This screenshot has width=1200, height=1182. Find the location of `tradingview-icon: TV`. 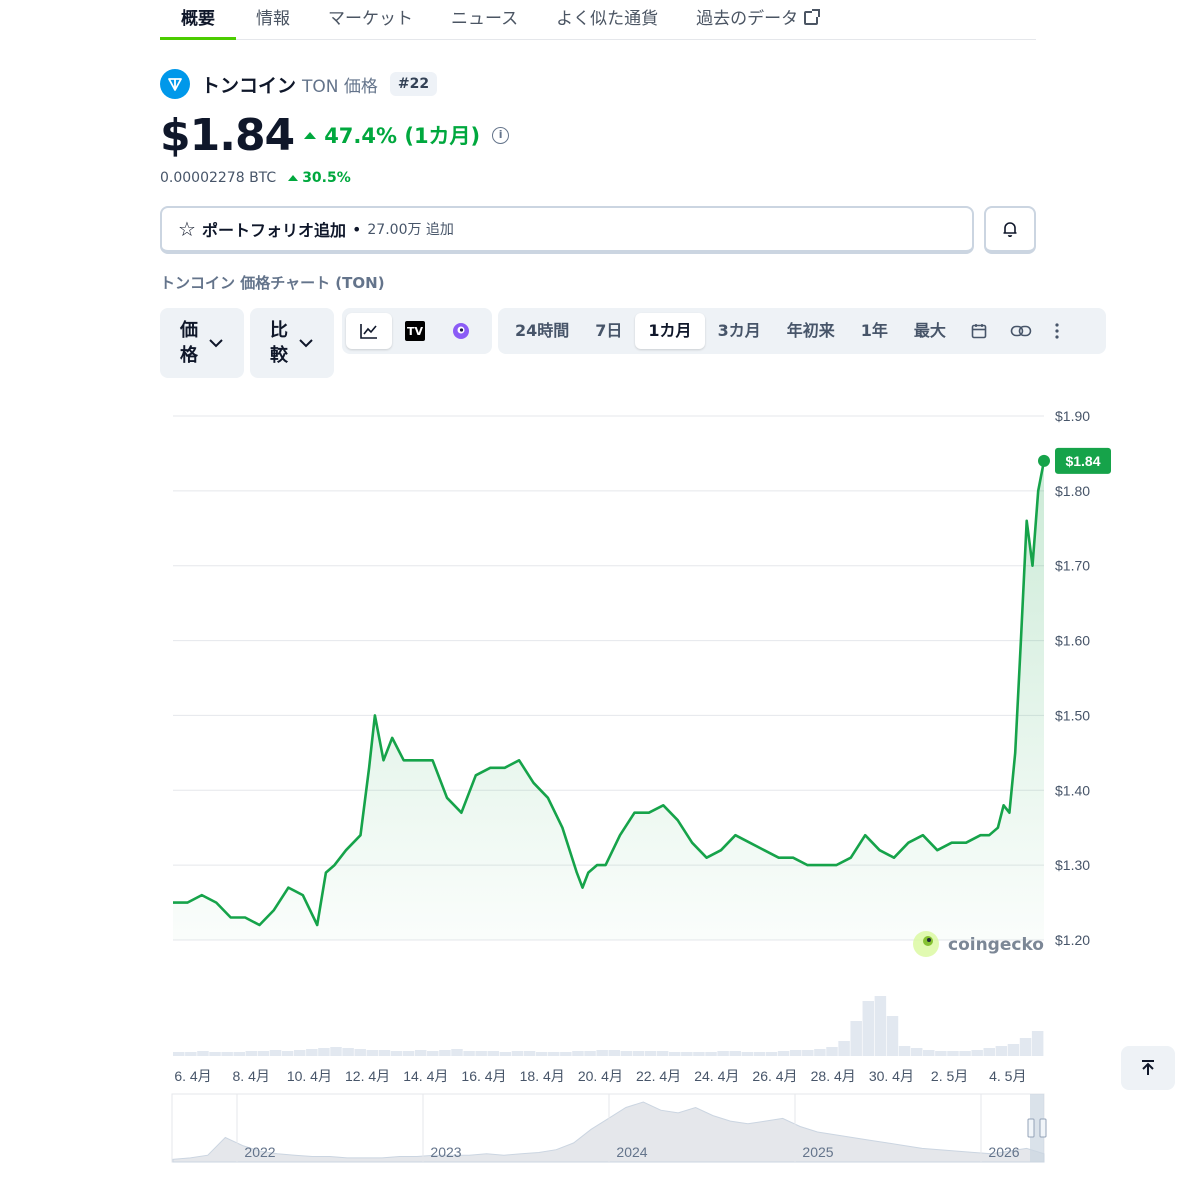

tradingview-icon: TV is located at coordinates (415, 331).